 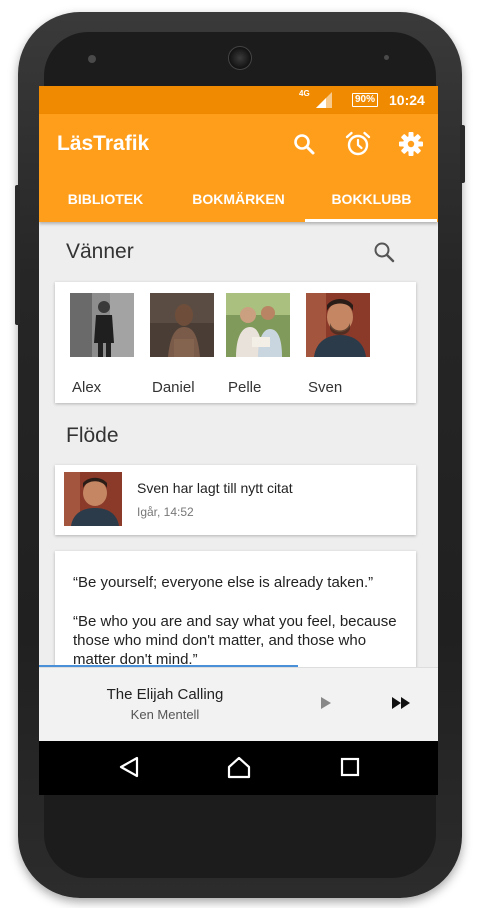 What do you see at coordinates (401, 703) in the screenshot?
I see `fast-forward-icon` at bounding box center [401, 703].